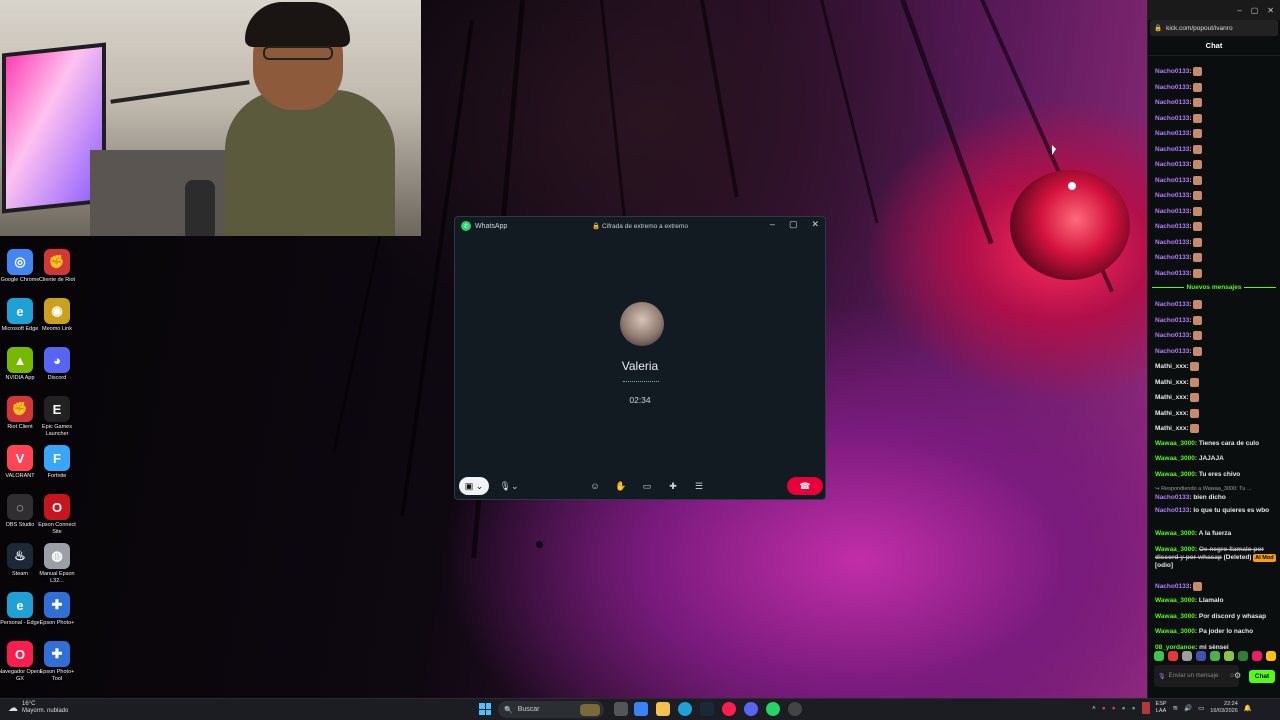  Describe the element at coordinates (57, 315) in the screenshot. I see `desktop-shortcut: ◉ Meomo Link` at that location.